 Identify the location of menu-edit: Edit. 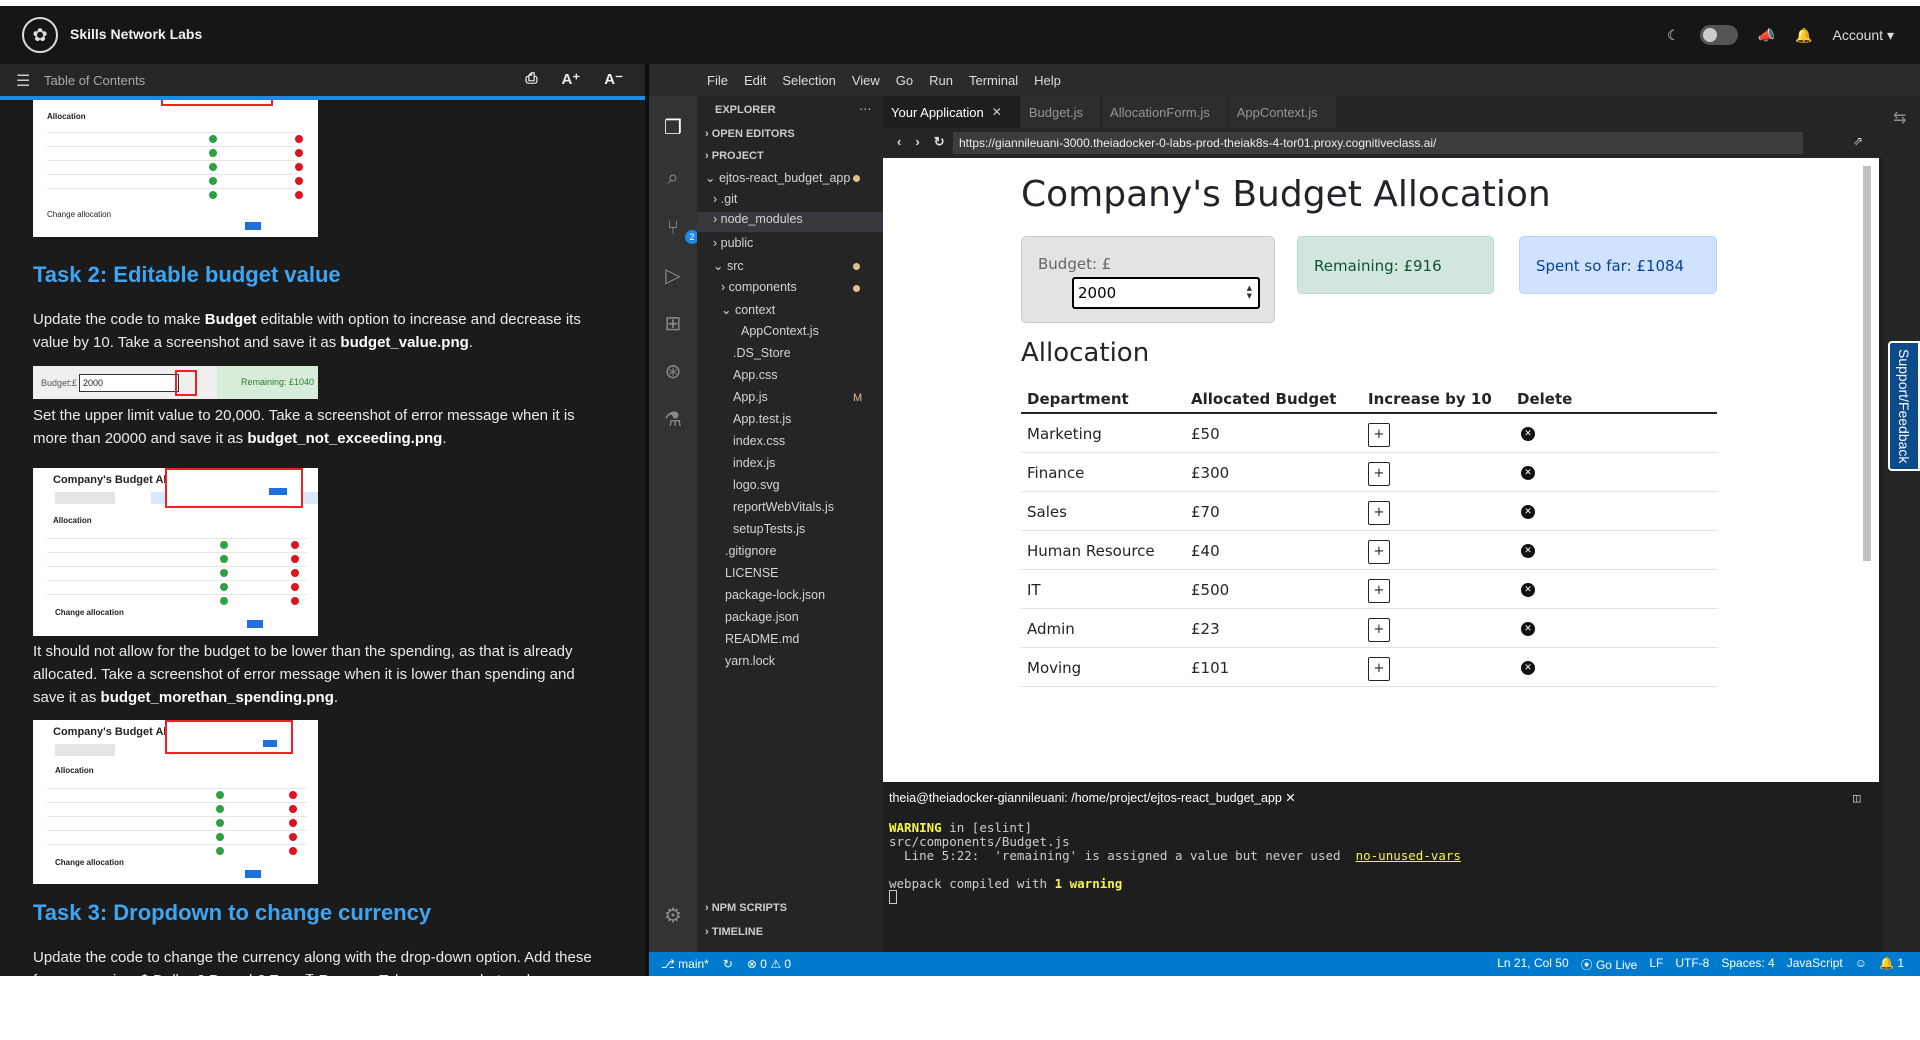
(755, 80).